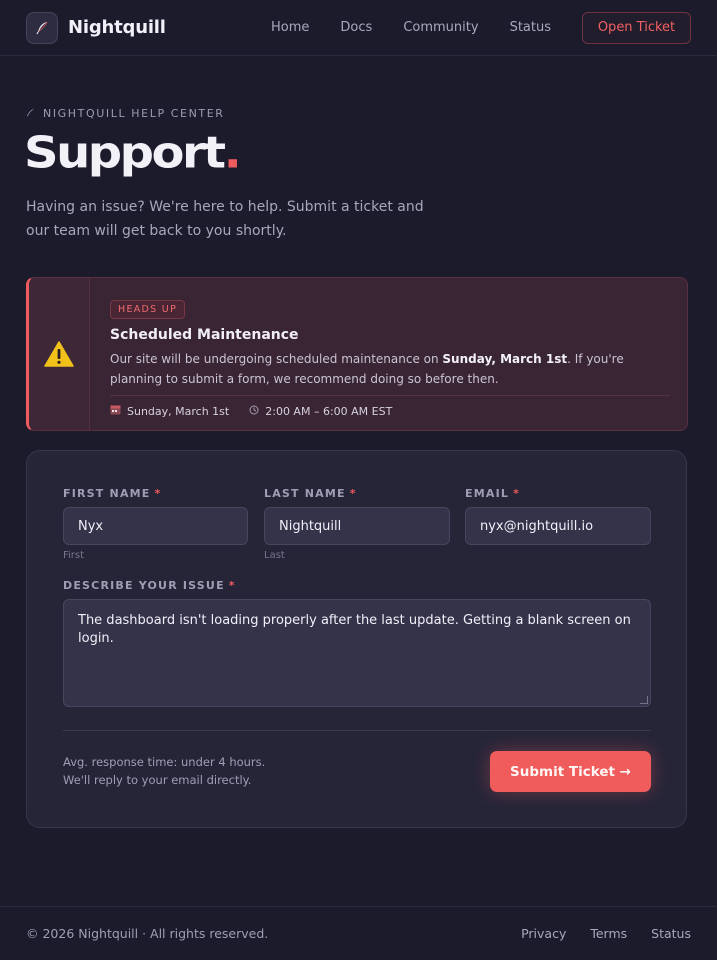 Image resolution: width=717 pixels, height=960 pixels. What do you see at coordinates (440, 27) in the screenshot?
I see `nav-link-community: Community` at bounding box center [440, 27].